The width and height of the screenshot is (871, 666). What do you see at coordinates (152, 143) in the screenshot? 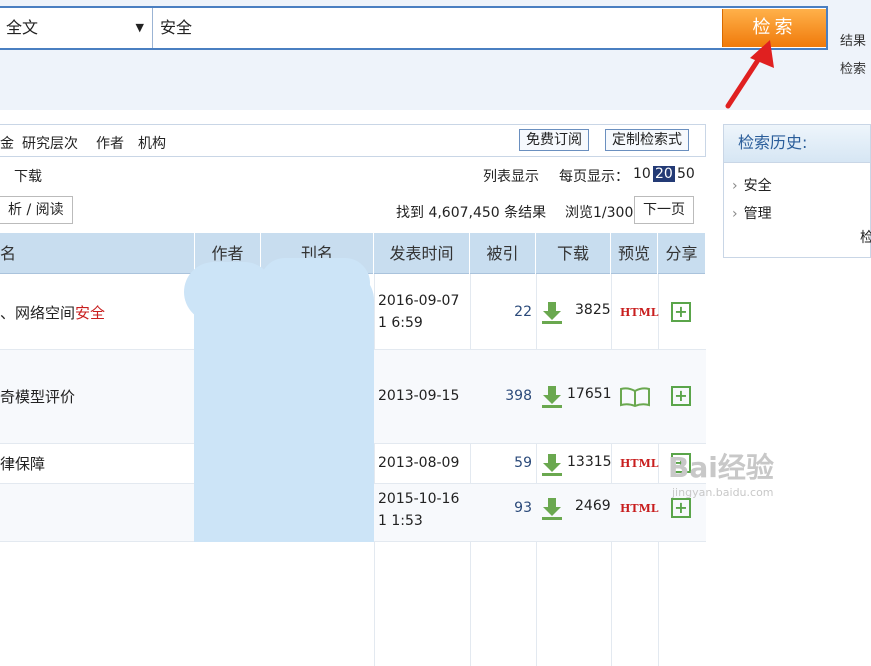
I see `filter-institution: 机构` at bounding box center [152, 143].